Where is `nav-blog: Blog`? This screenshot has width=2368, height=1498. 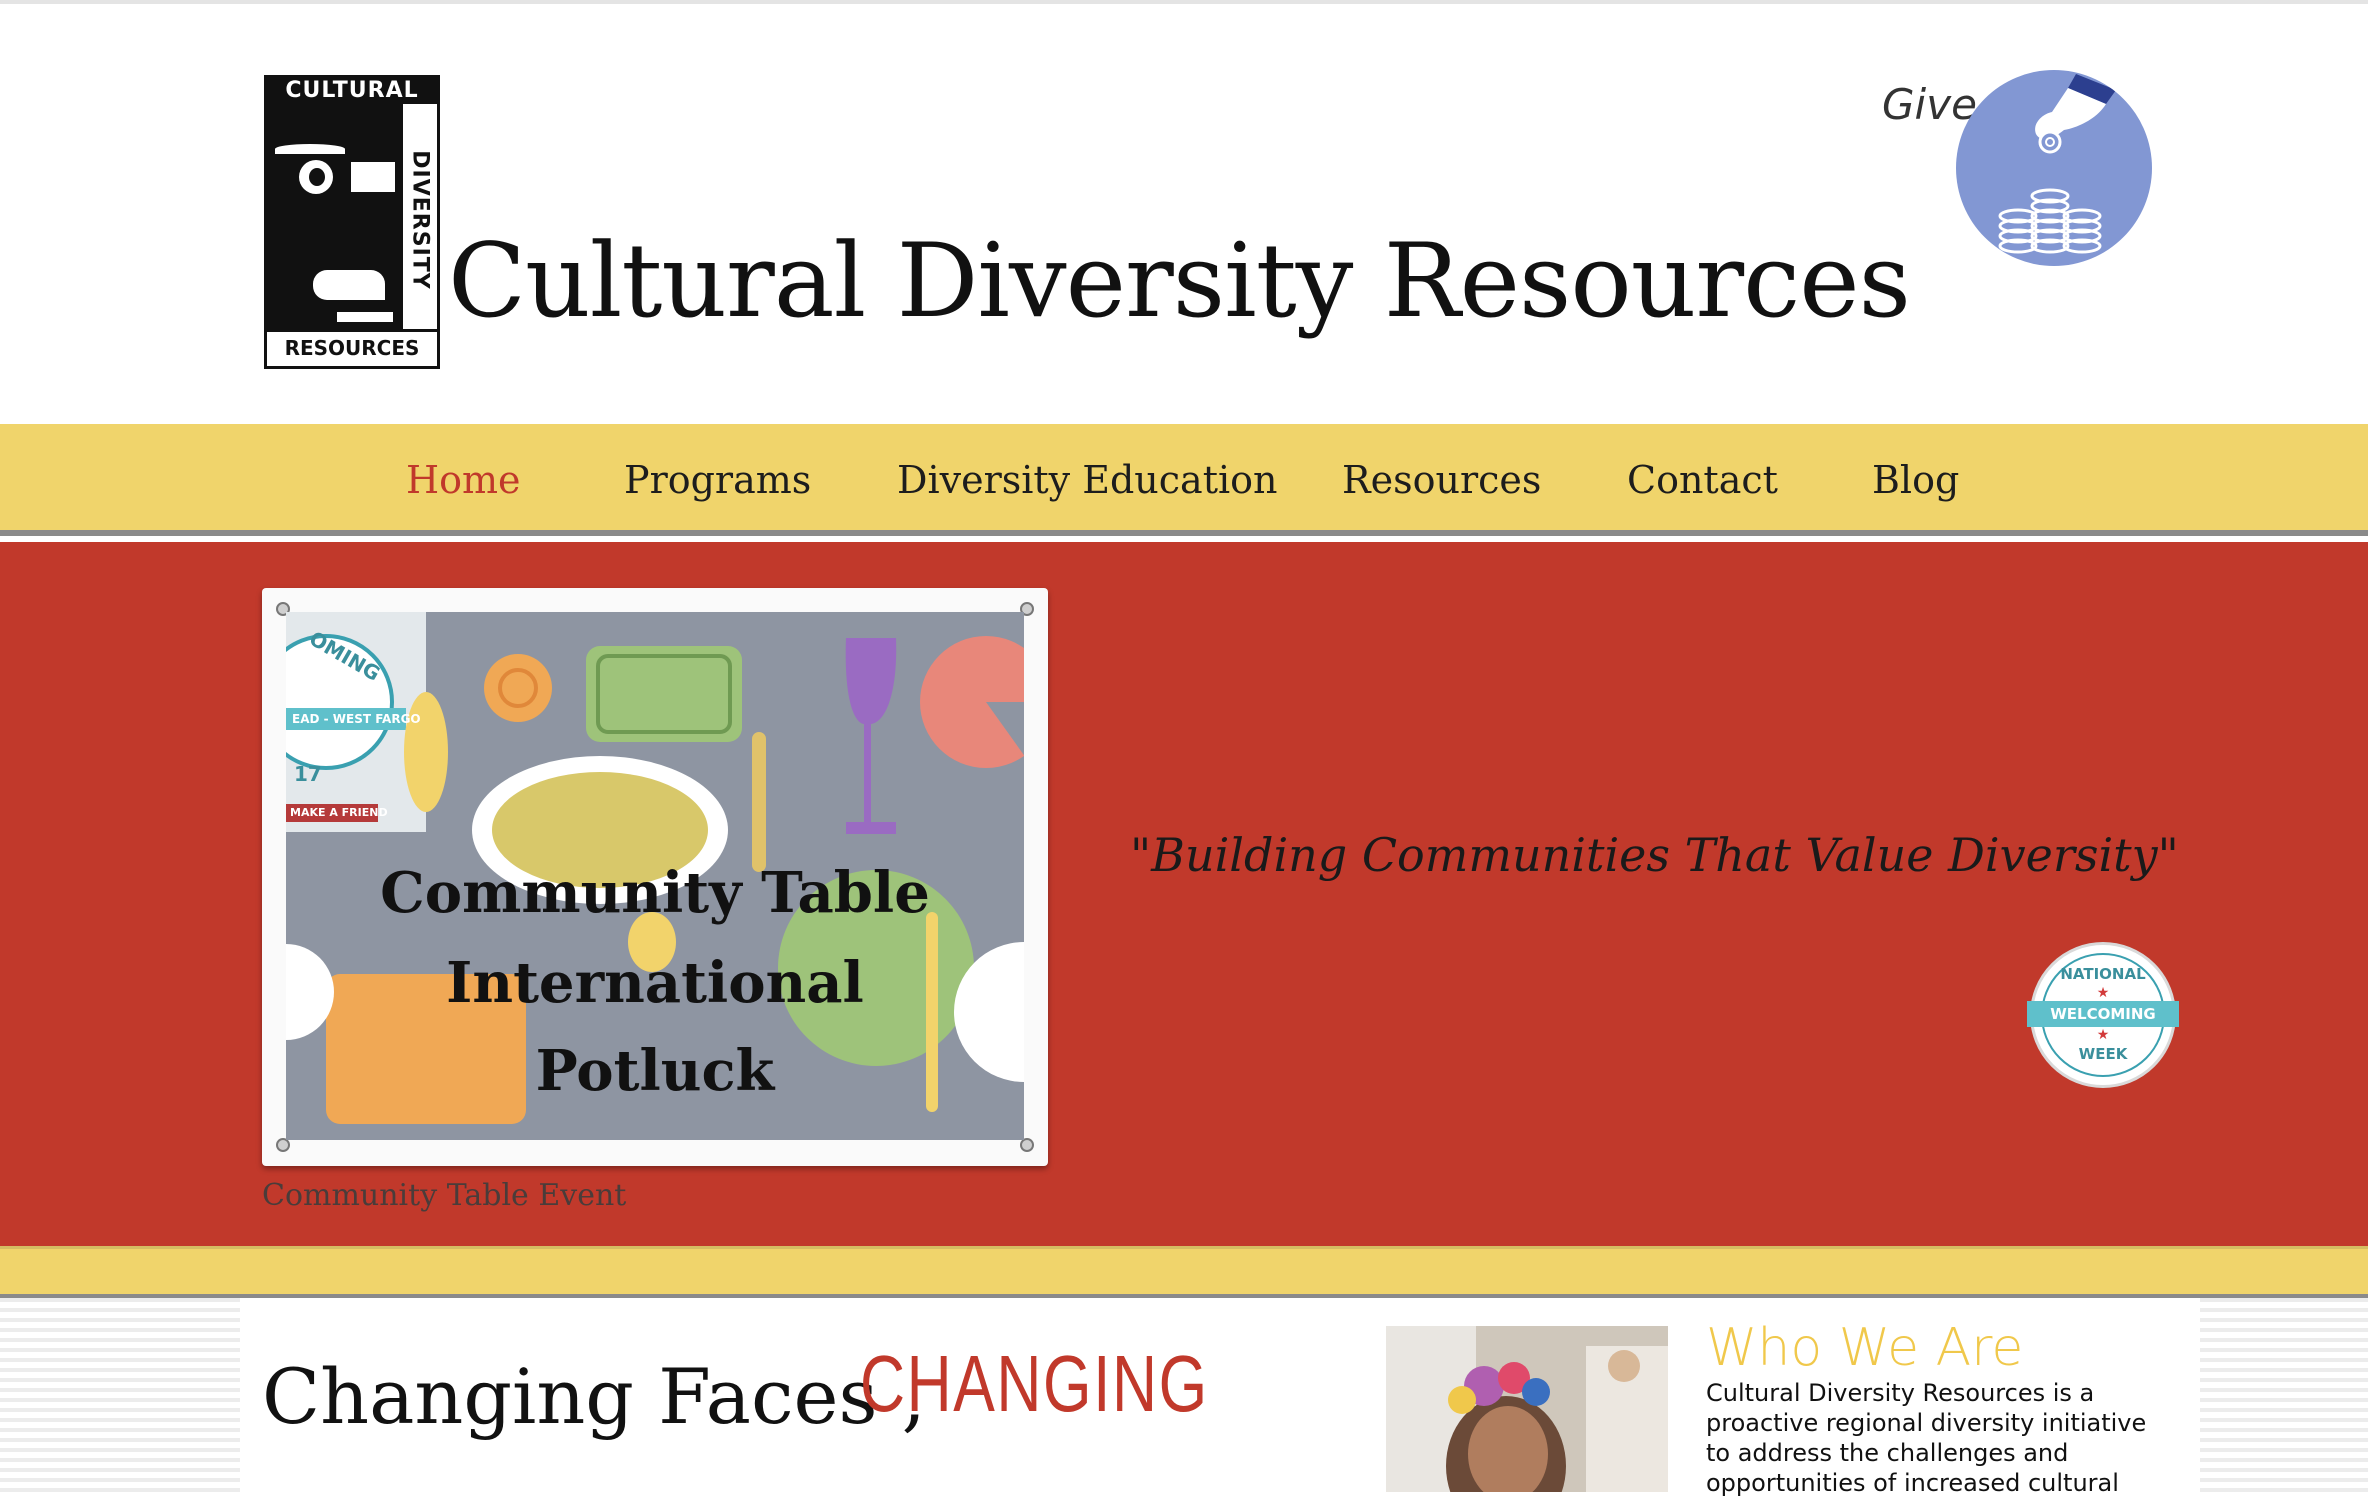 nav-blog: Blog is located at coordinates (1915, 480).